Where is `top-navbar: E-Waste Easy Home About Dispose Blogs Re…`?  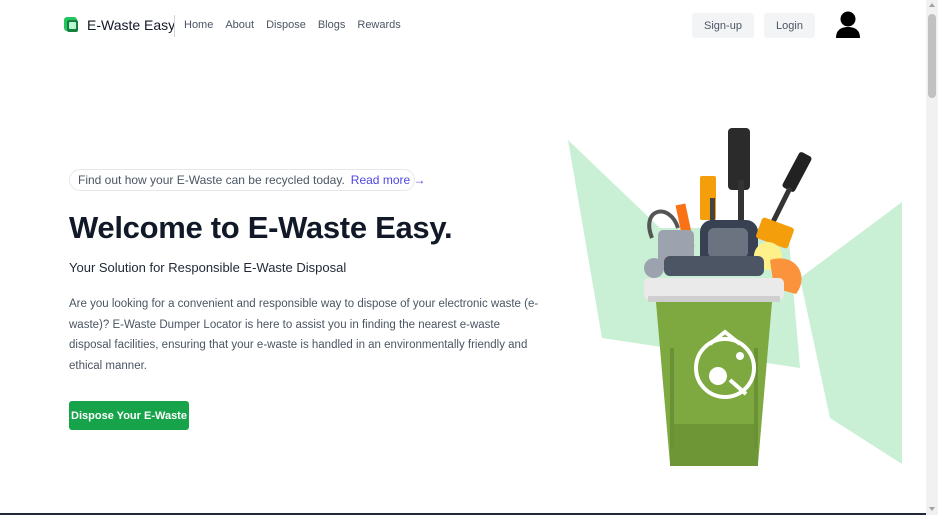
top-navbar: E-Waste Easy Home About Dispose Blogs Re… is located at coordinates (463, 26).